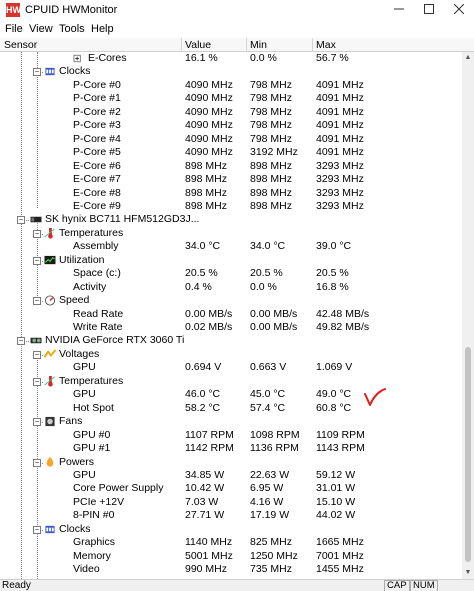 This screenshot has width=474, height=591. I want to click on column-max: Max, so click(326, 45).